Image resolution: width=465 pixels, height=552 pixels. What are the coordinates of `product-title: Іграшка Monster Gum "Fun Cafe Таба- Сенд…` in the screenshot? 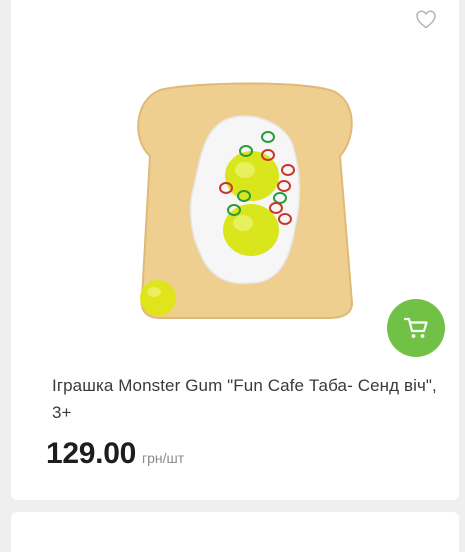 It's located at (249, 399).